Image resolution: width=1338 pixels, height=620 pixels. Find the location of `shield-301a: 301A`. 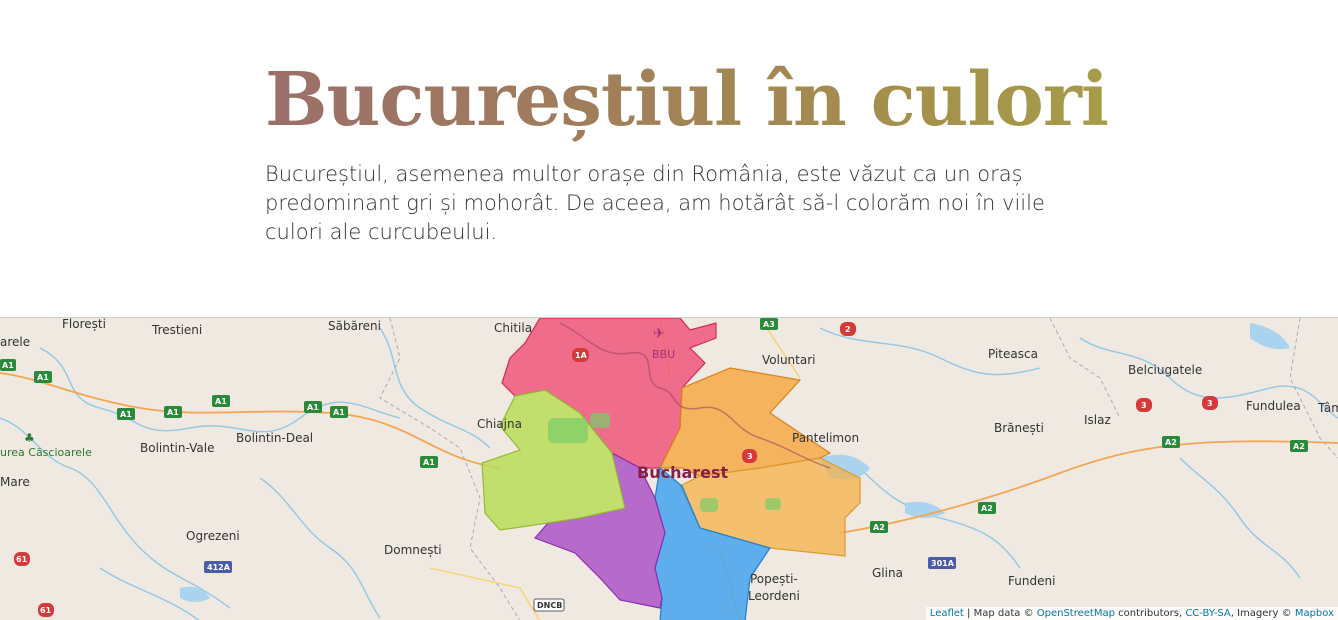

shield-301a: 301A is located at coordinates (942, 563).